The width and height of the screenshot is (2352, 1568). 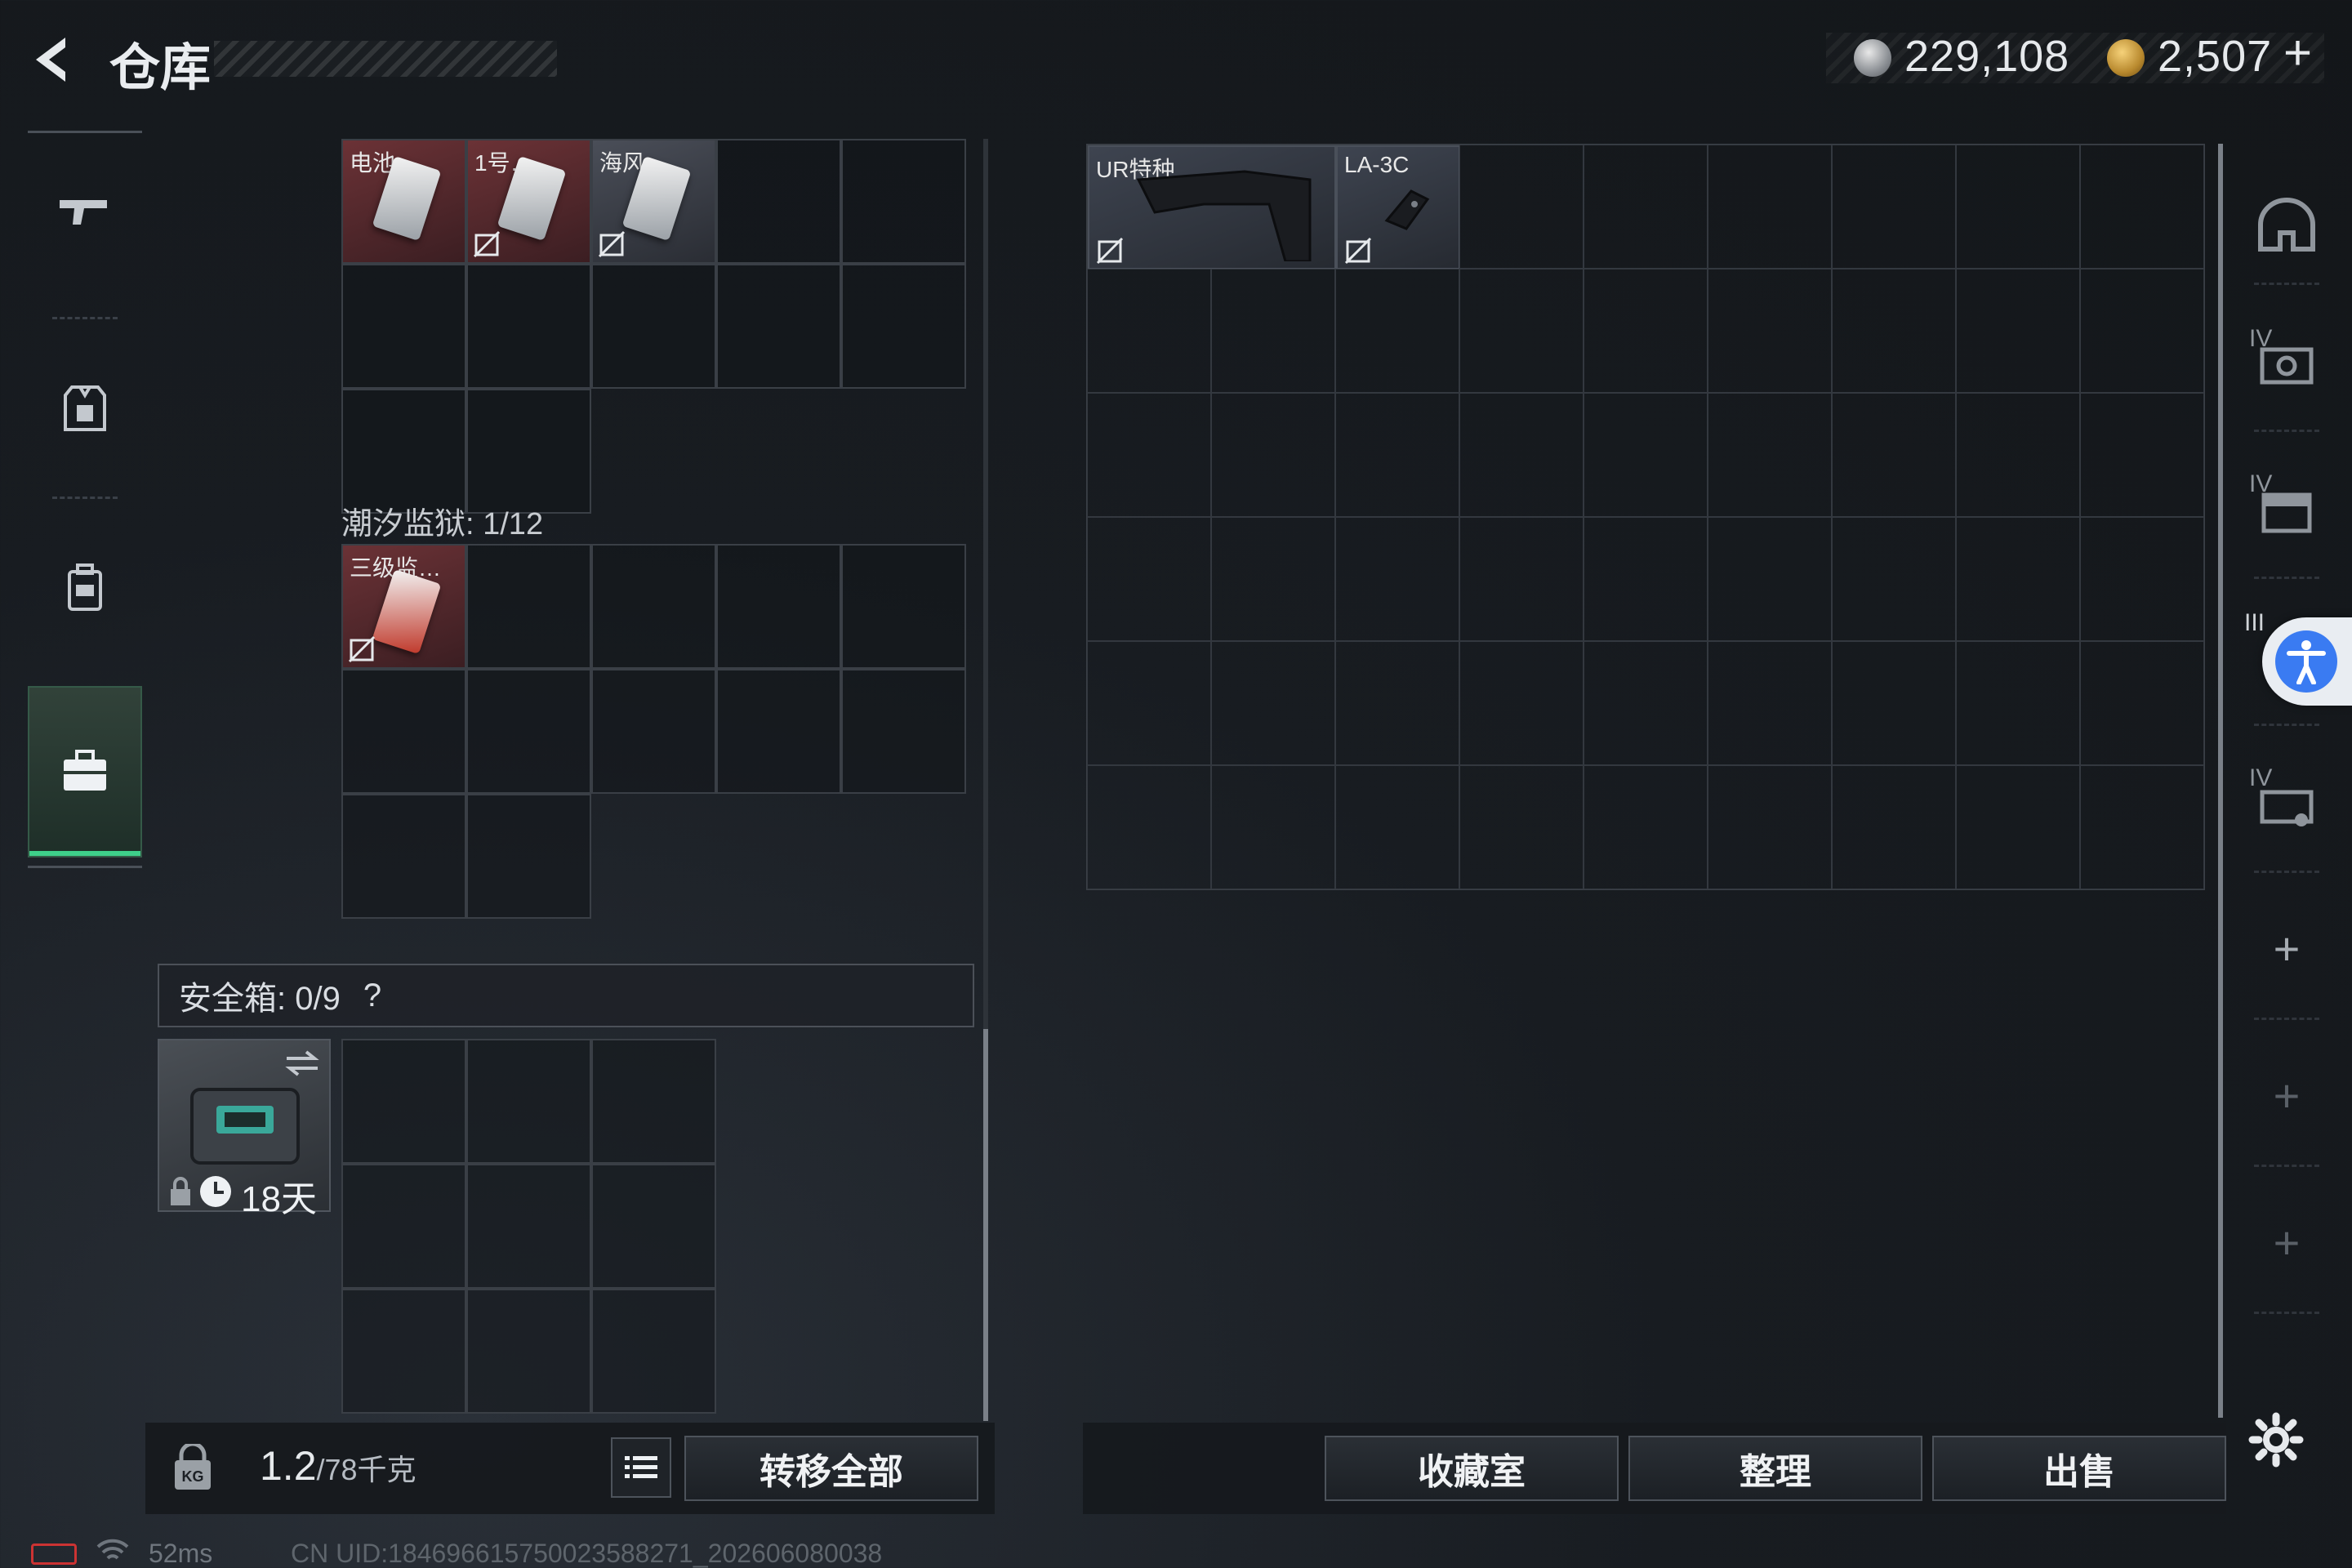 What do you see at coordinates (2220, 781) in the screenshot?
I see `right-scrollbar` at bounding box center [2220, 781].